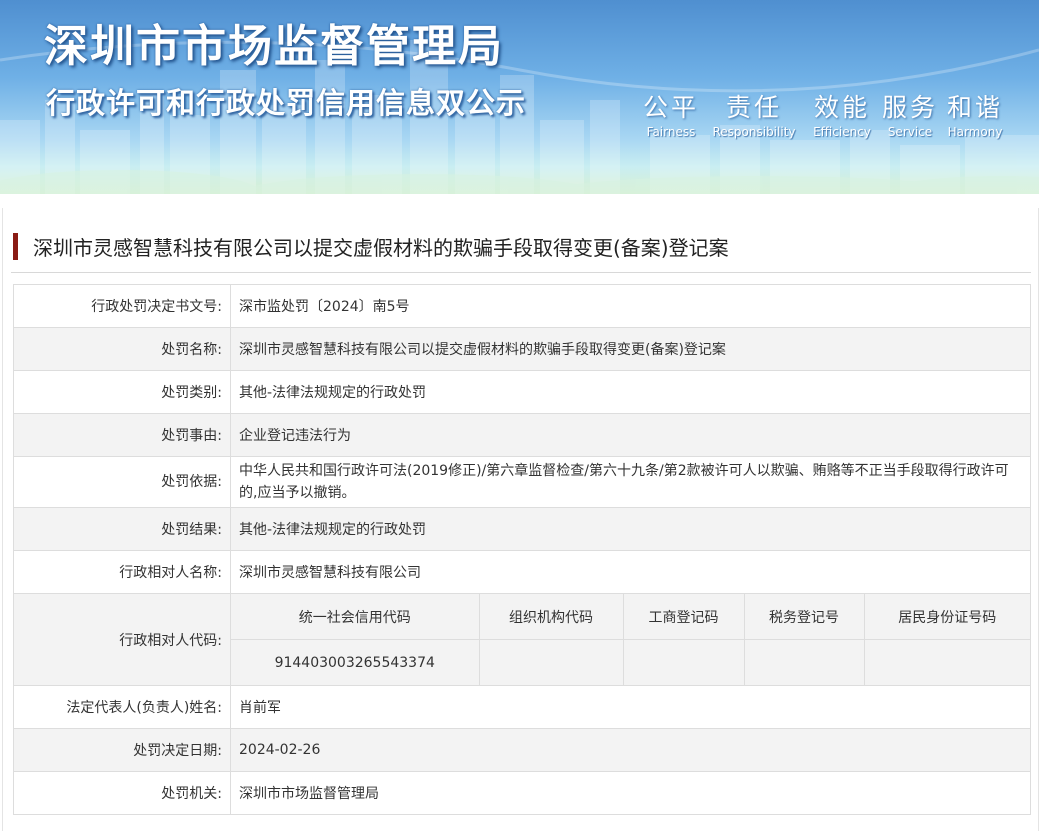 The width and height of the screenshot is (1039, 831). Describe the element at coordinates (551, 617) in the screenshot. I see `codes-header: 组织机构代码` at that location.